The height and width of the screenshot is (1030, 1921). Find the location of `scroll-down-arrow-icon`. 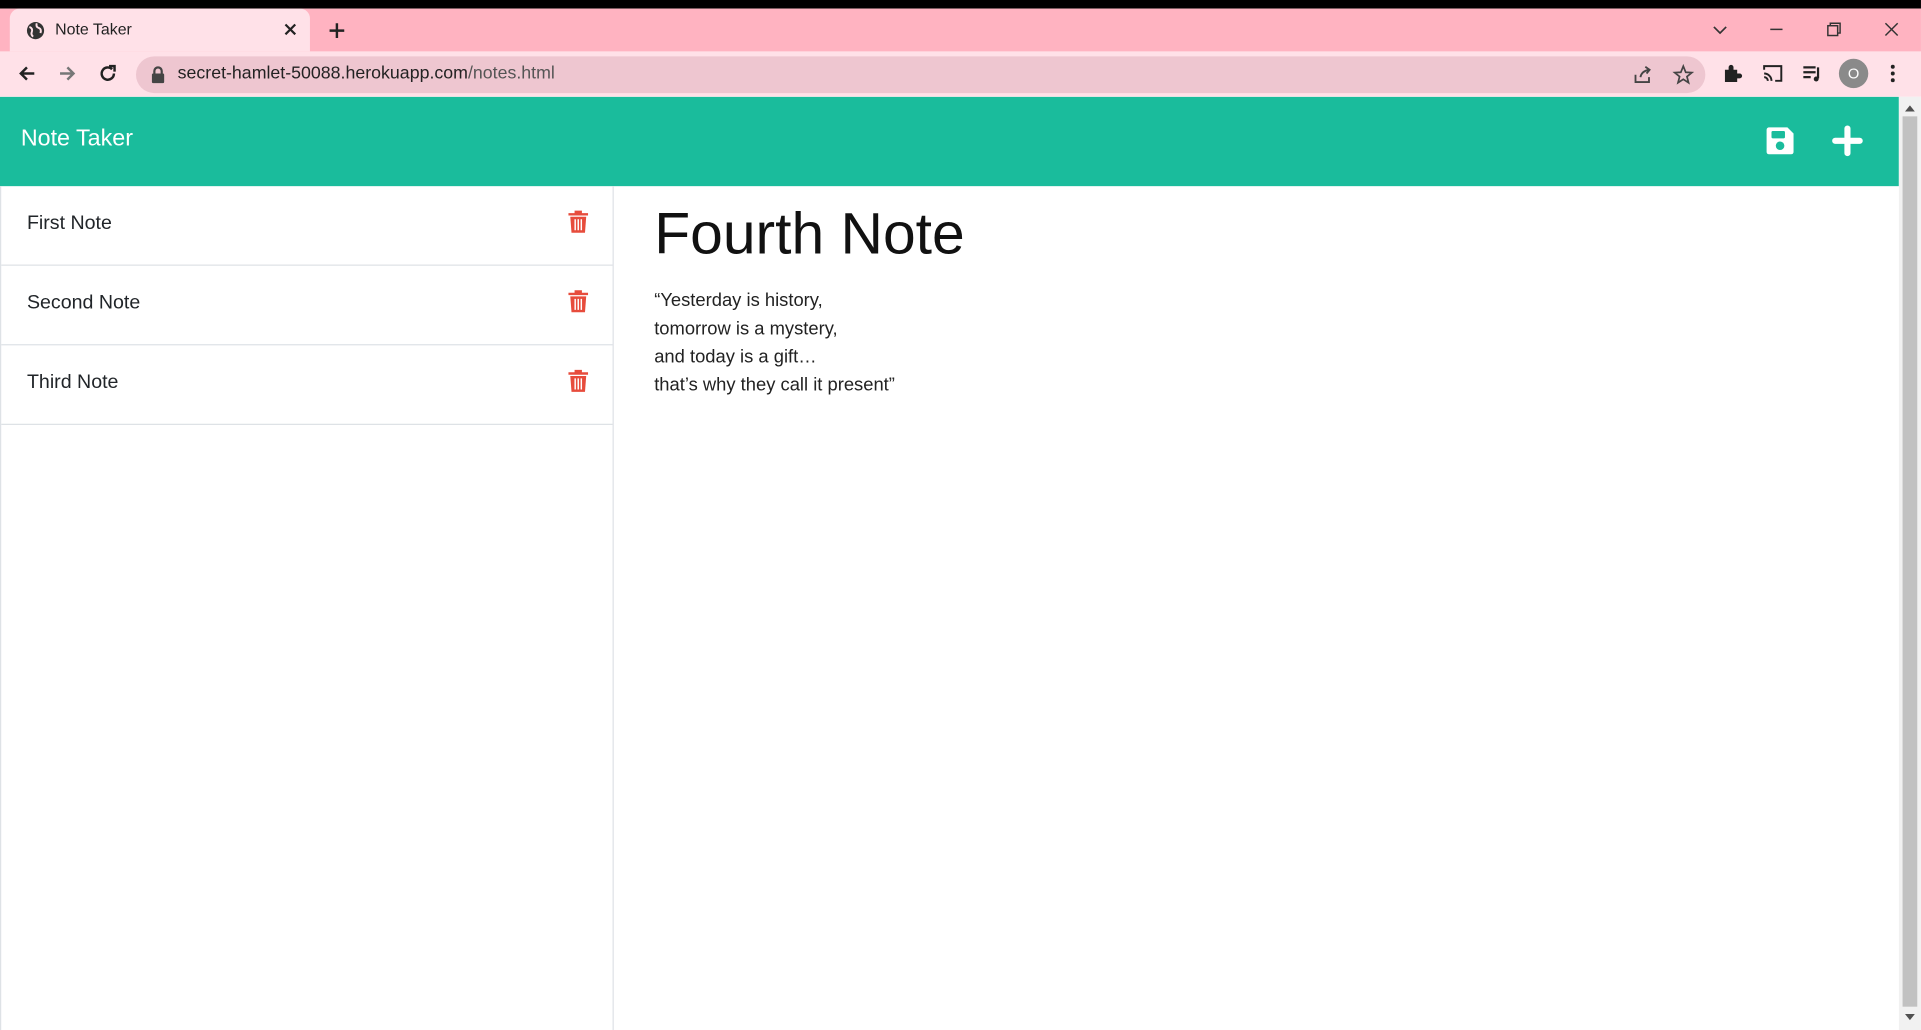

scroll-down-arrow-icon is located at coordinates (1910, 1018).